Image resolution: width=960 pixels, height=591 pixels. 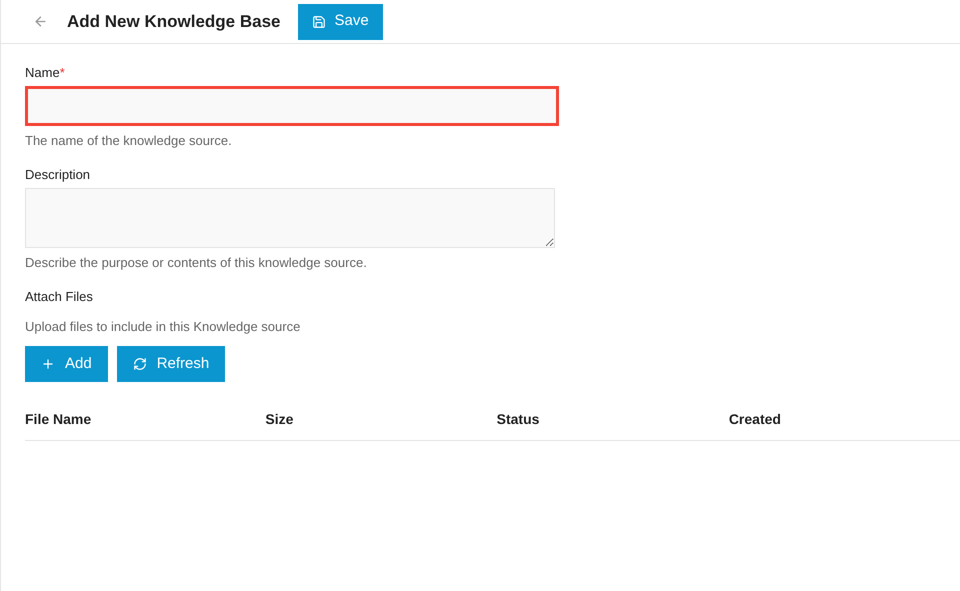 I want to click on description-field, so click(x=290, y=218).